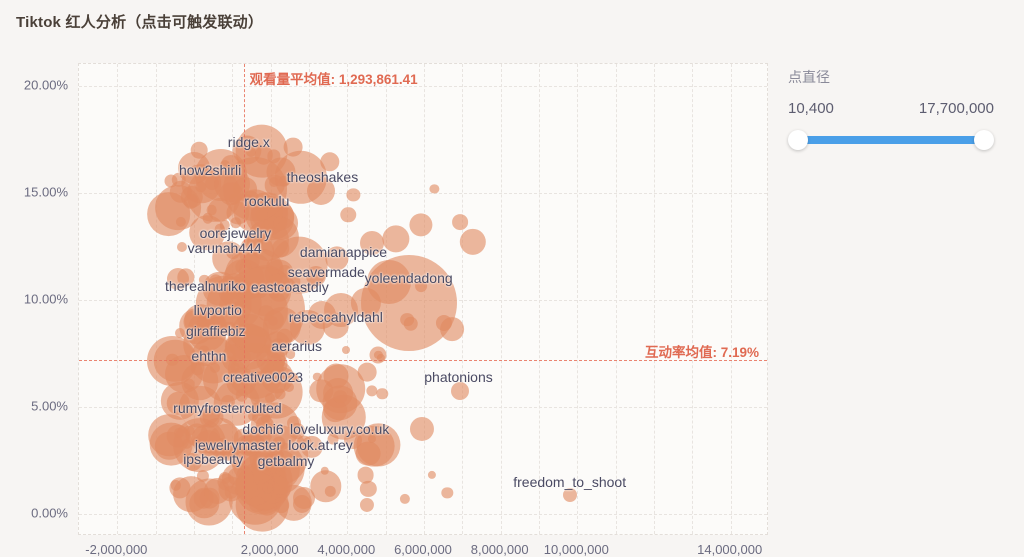  I want to click on point-label: giraffiebiz, so click(216, 331).